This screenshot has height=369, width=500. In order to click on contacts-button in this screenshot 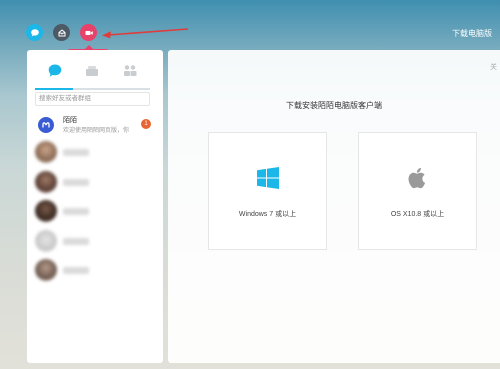, I will do `click(61, 32)`.